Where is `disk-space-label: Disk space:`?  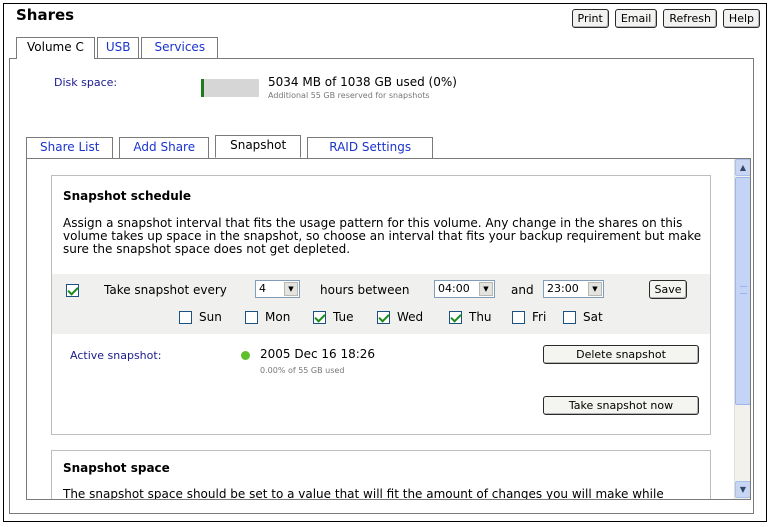 disk-space-label: Disk space: is located at coordinates (86, 82).